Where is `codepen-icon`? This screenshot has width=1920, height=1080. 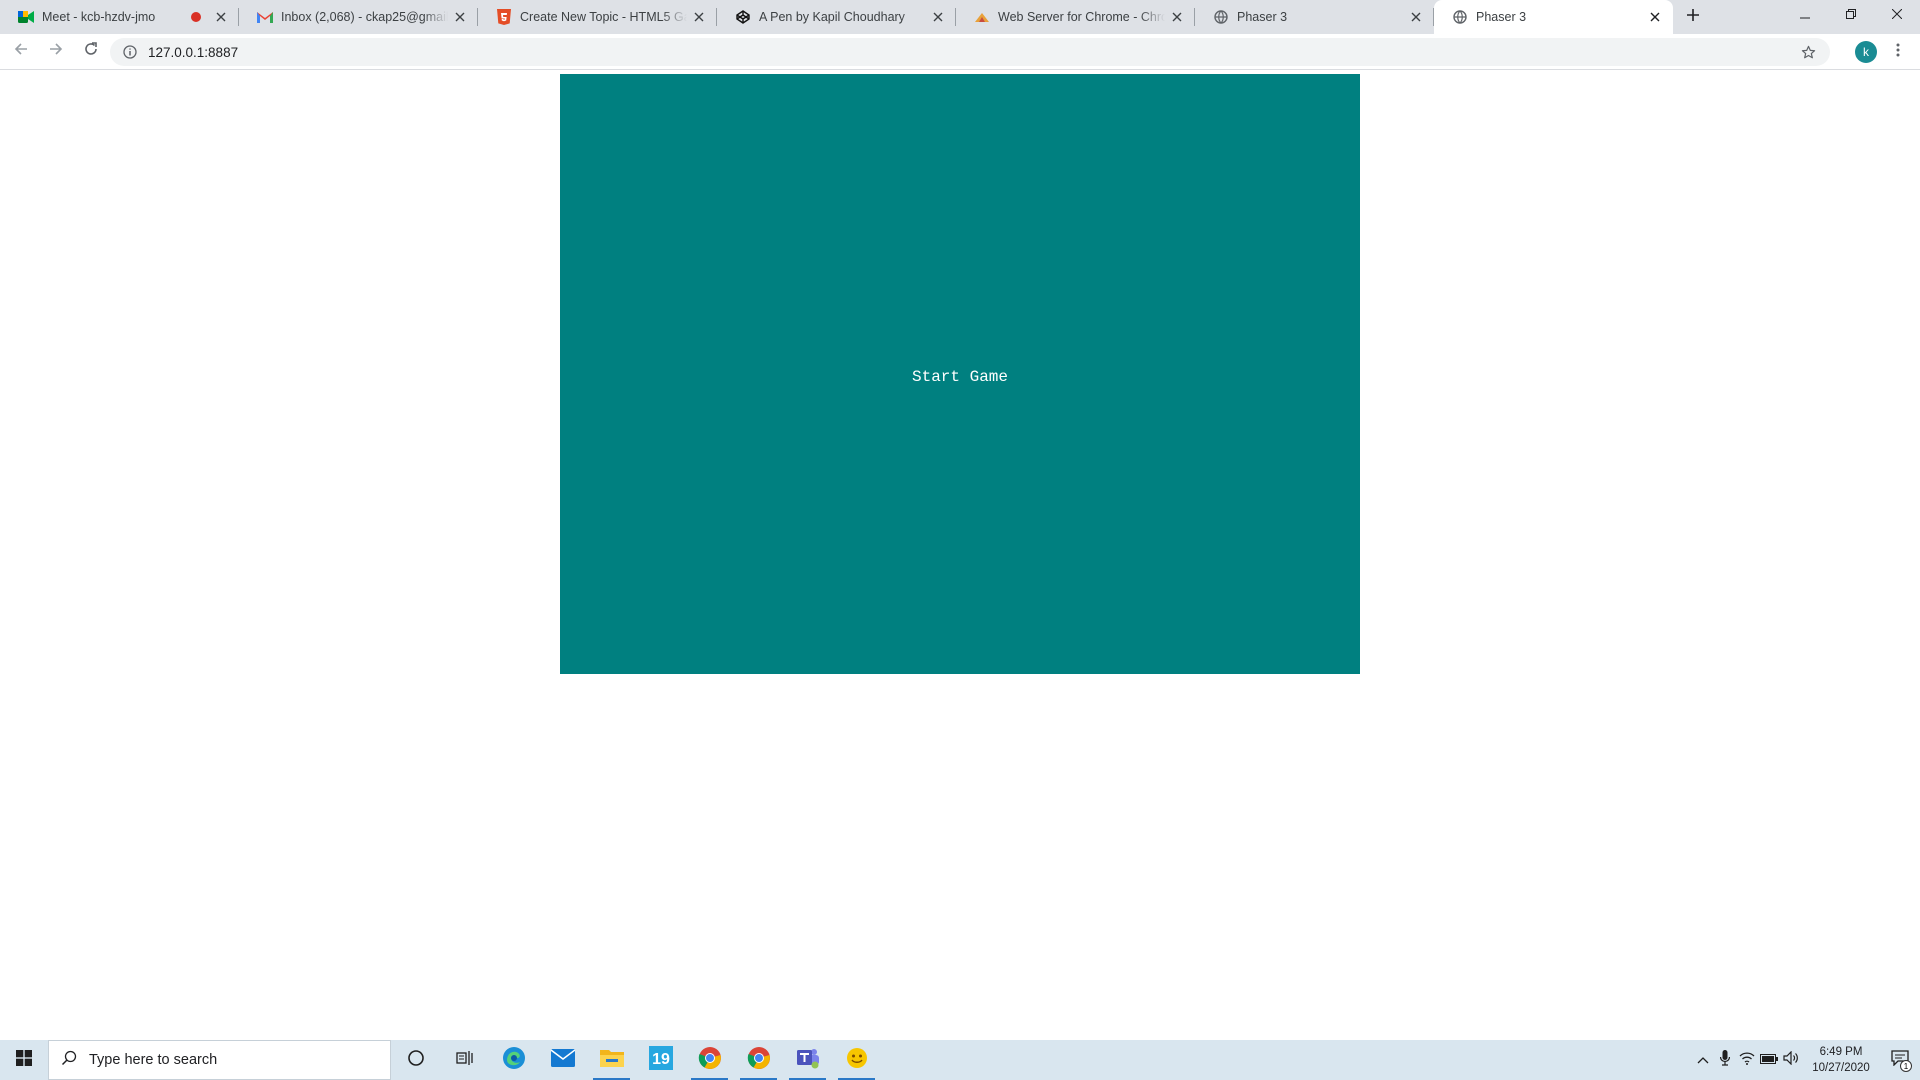
codepen-icon is located at coordinates (743, 17).